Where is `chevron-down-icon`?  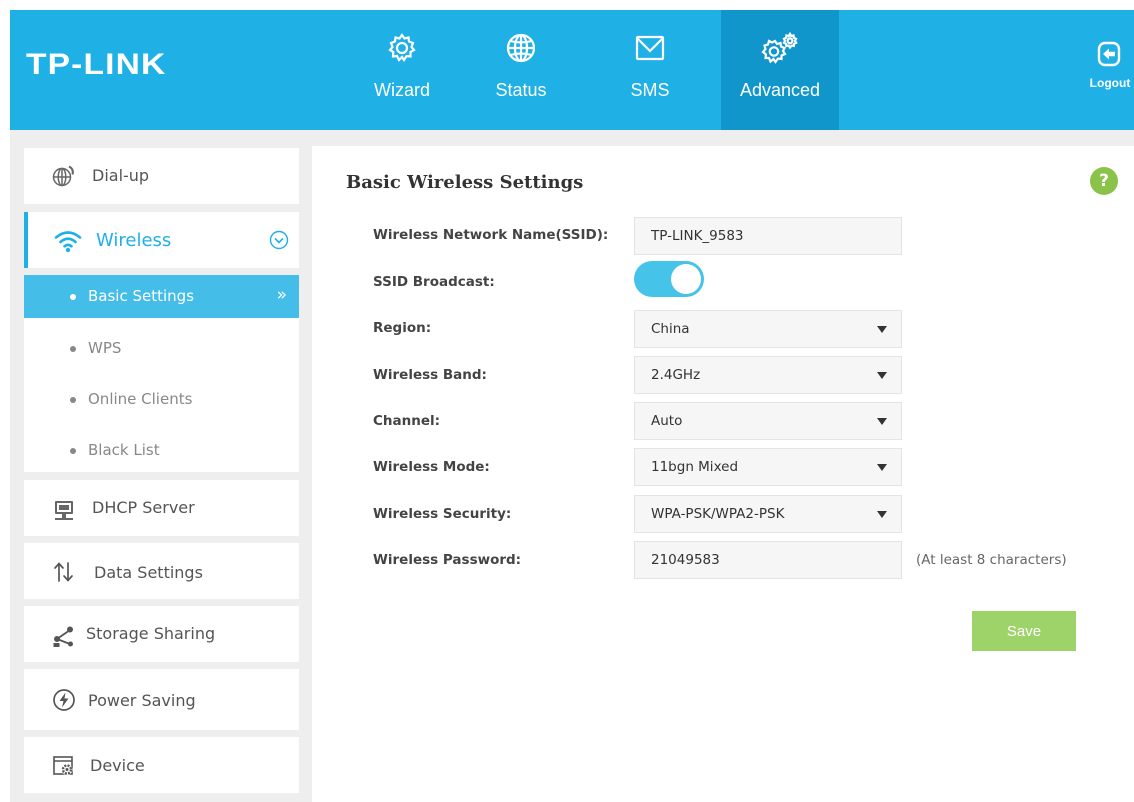
chevron-down-icon is located at coordinates (279, 240).